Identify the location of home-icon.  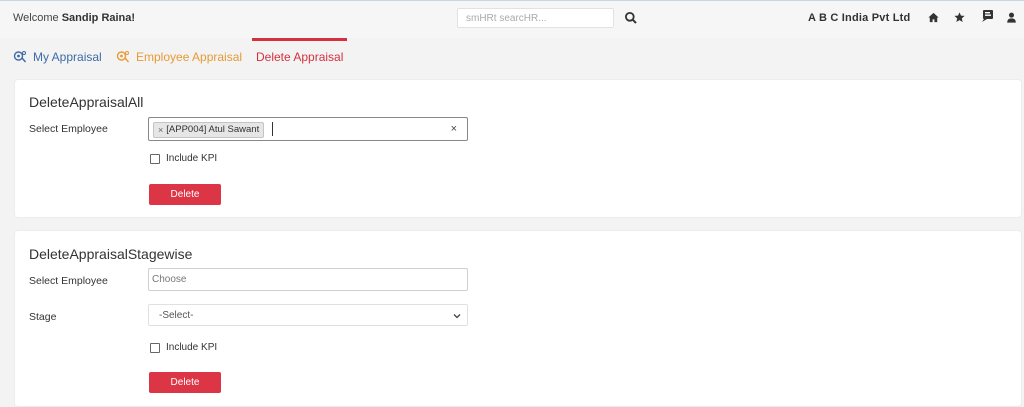
(933, 17).